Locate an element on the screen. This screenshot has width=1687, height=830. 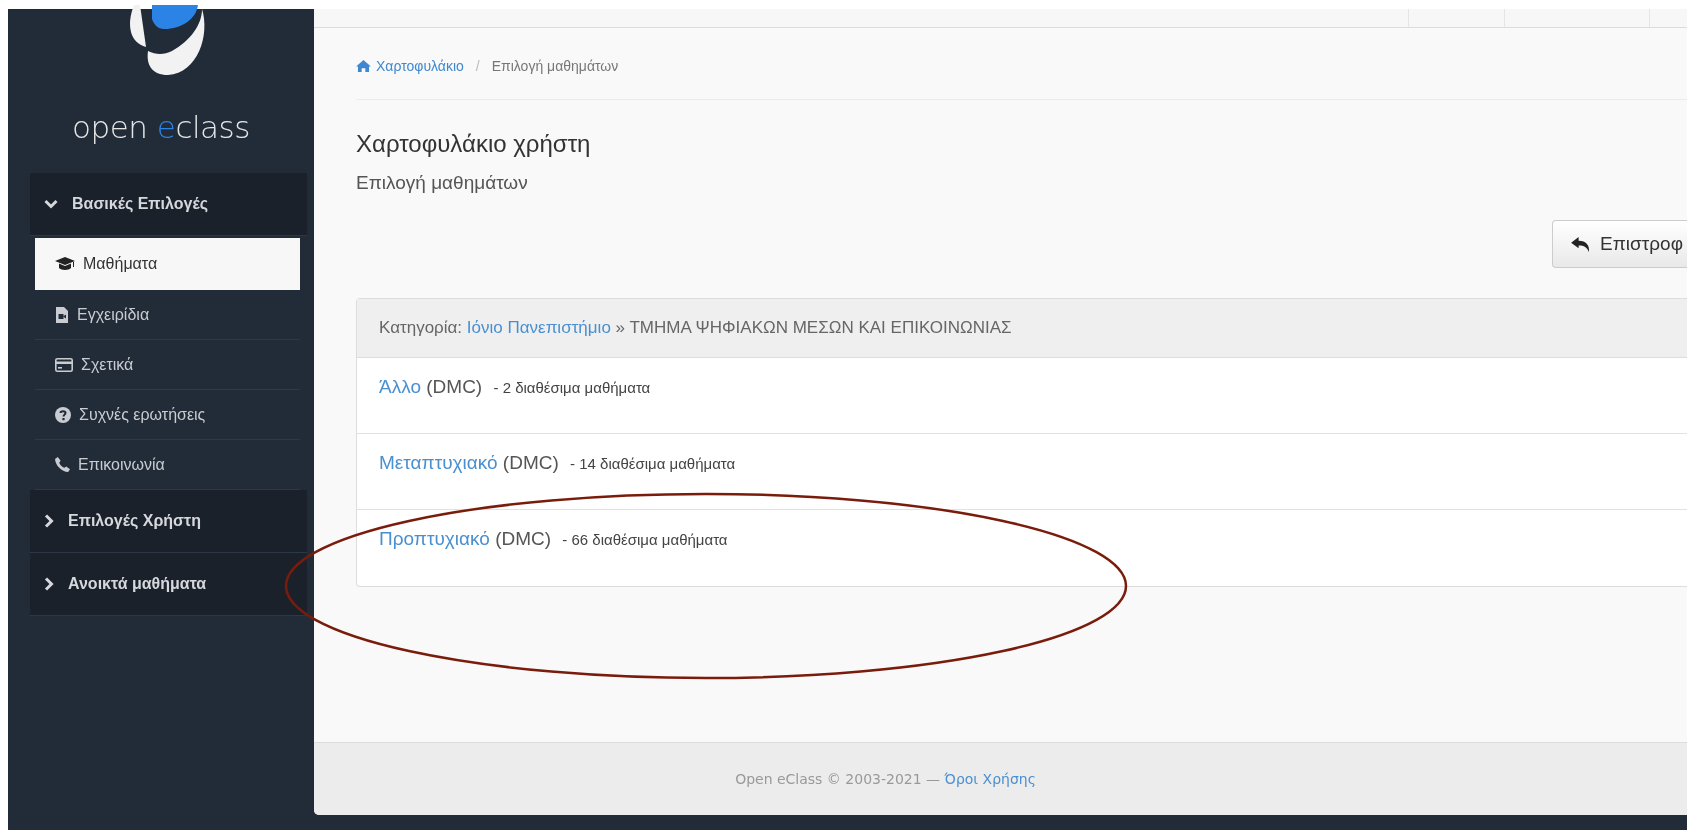
graduation-cap-icon is located at coordinates (65, 264).